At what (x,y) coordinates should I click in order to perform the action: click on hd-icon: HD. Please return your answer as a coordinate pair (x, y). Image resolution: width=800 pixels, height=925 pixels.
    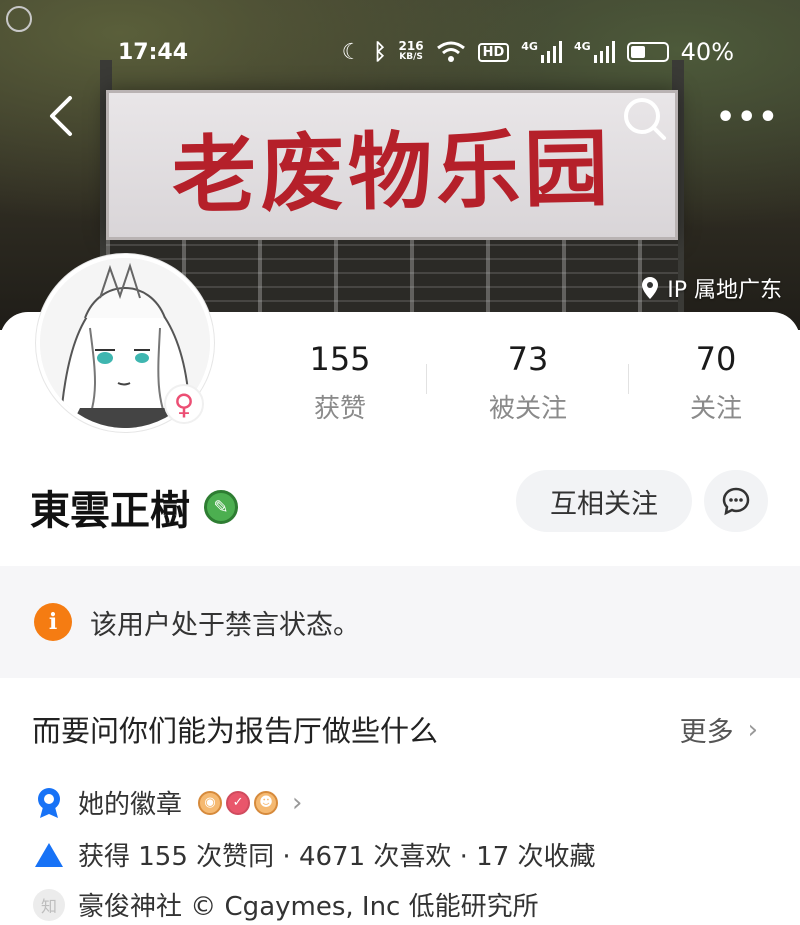
    Looking at the image, I should click on (493, 52).